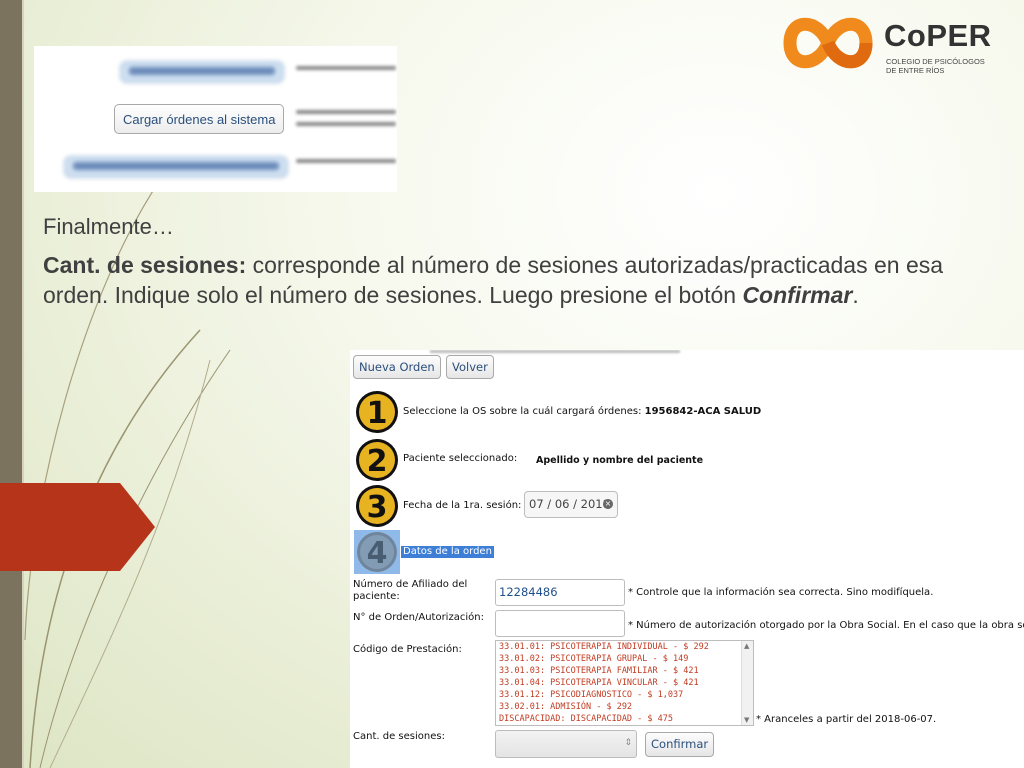 Image resolution: width=1024 pixels, height=768 pixels. I want to click on listbox-scrollbar: ▲ ▼, so click(747, 683).